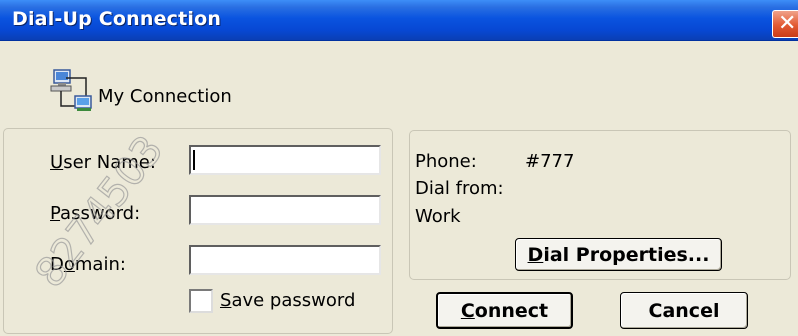 The width and height of the screenshot is (798, 336). I want to click on connection-name: My Connection, so click(165, 96).